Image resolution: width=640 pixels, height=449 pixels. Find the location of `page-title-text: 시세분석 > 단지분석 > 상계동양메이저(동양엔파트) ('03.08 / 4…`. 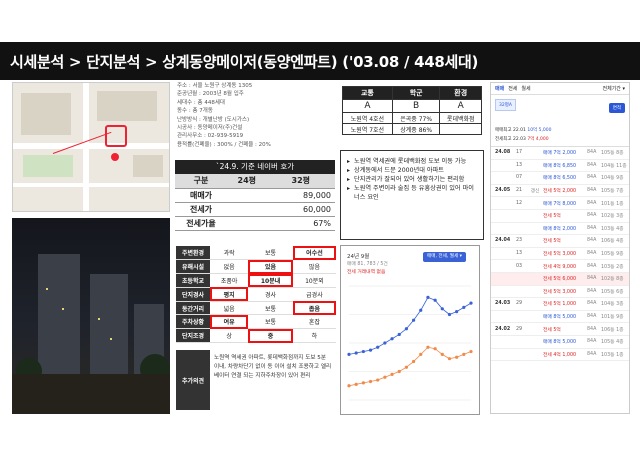

page-title-text: 시세분석 > 단지분석 > 상계동양메이저(동양엔파트) ('03.08 / 4… is located at coordinates (244, 61).